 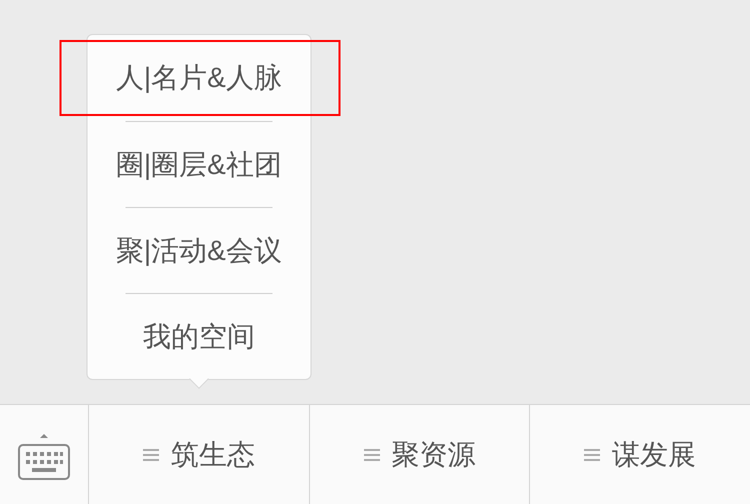 I want to click on popup-menu-item: 聚|活动&会议, so click(x=199, y=251).